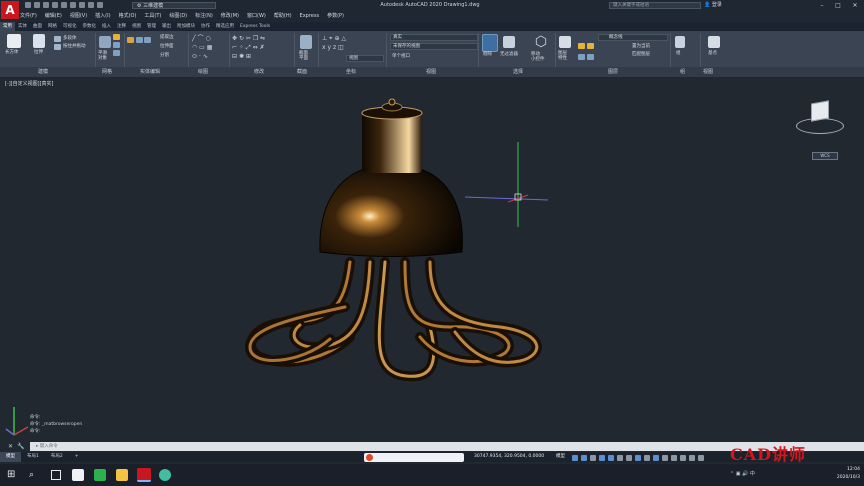  Describe the element at coordinates (234, 47) in the screenshot. I see `fillet-icon: ⌐` at that location.